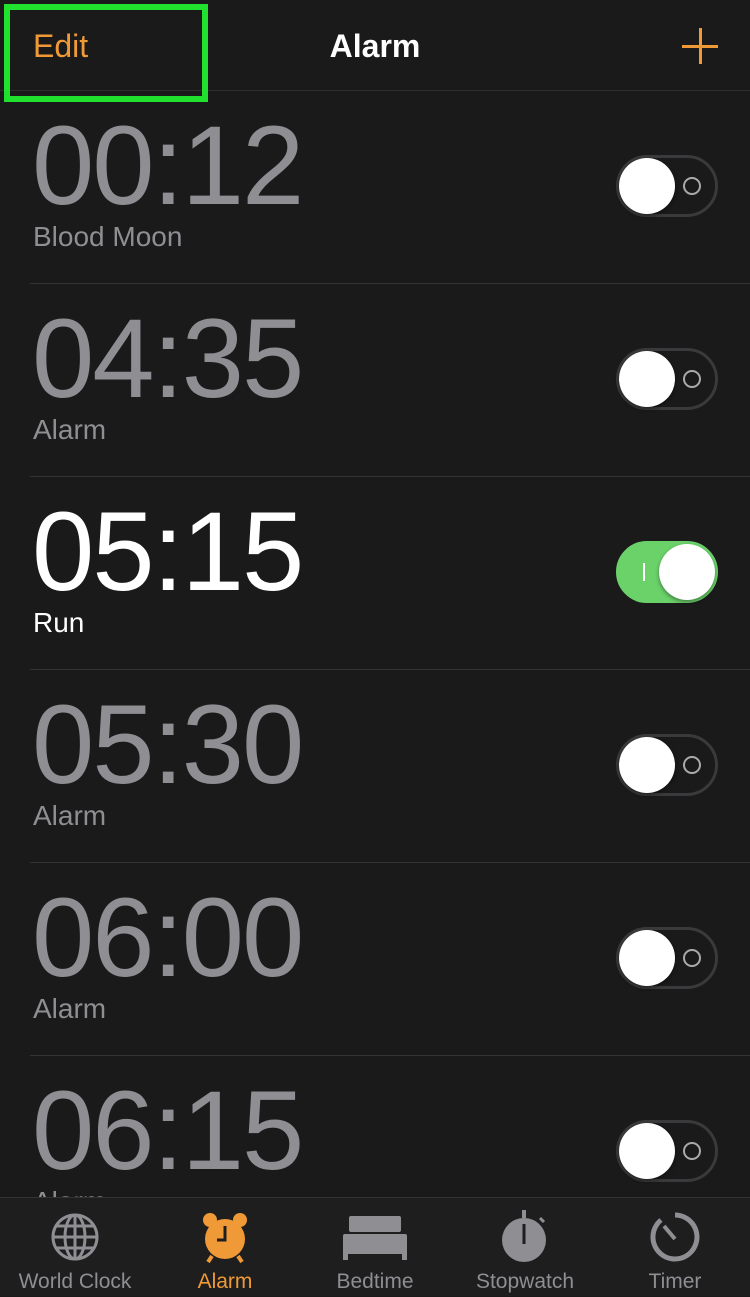 The width and height of the screenshot is (750, 1297). I want to click on alarm-row: 06:00 Alarm, so click(390, 959).